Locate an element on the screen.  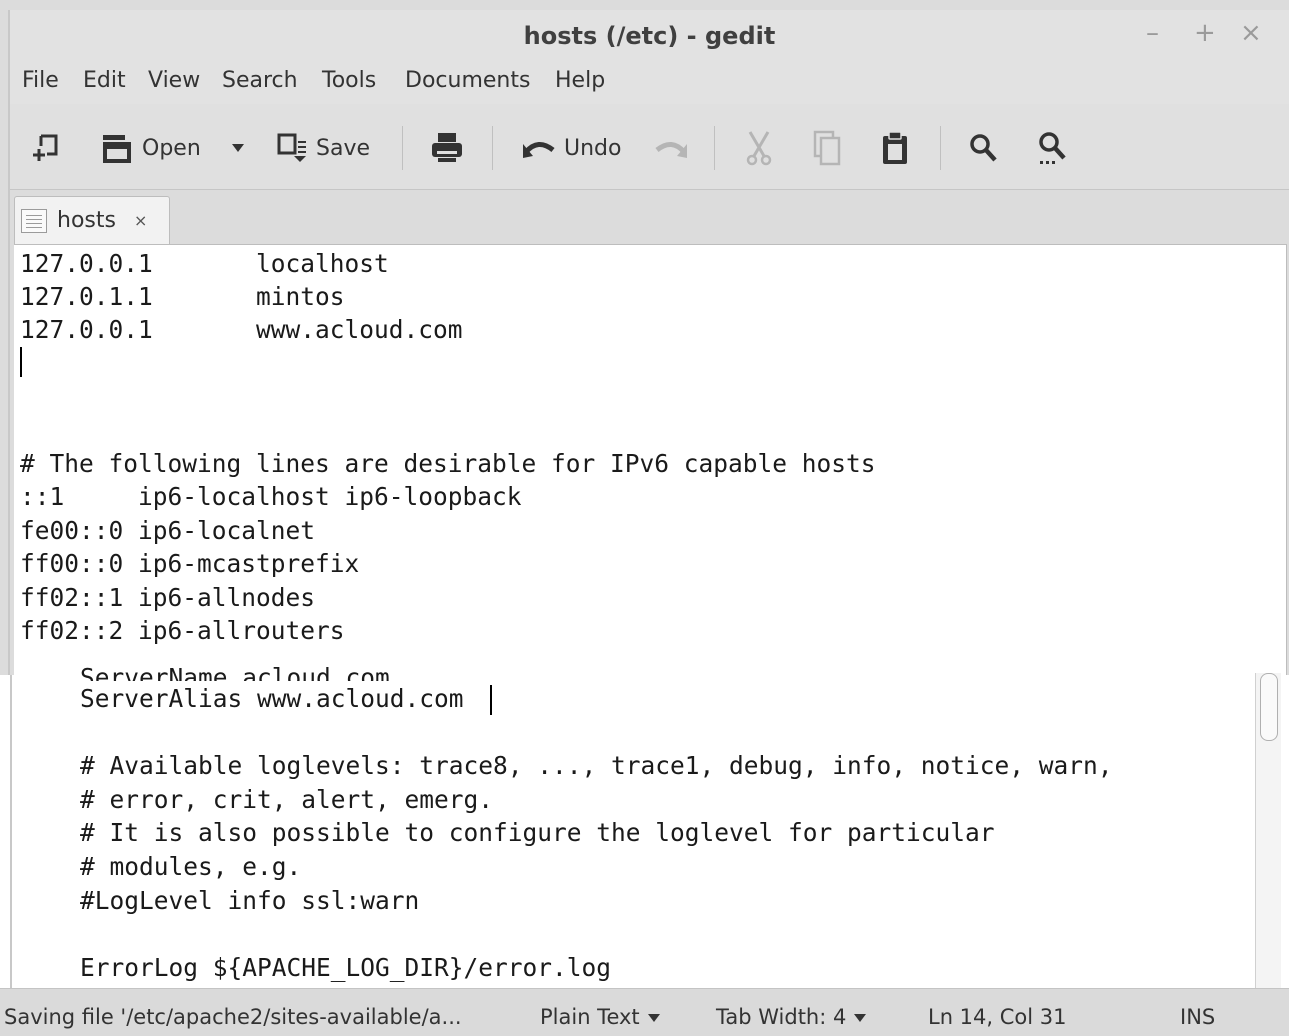
language-selector: Plain Text is located at coordinates (600, 1017).